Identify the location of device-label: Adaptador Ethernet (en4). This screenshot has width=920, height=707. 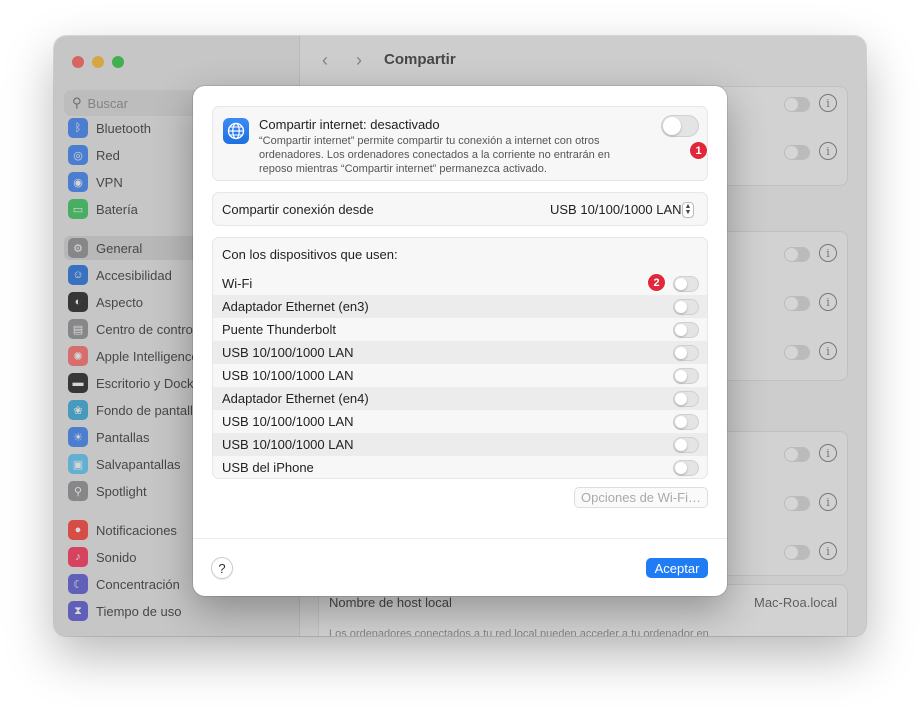
(295, 398).